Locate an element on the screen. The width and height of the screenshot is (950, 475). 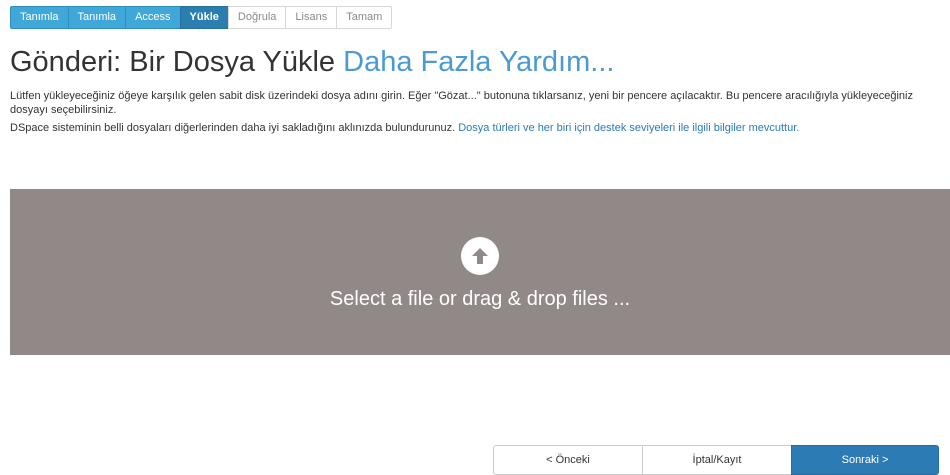
step-upload: Yükle is located at coordinates (204, 17).